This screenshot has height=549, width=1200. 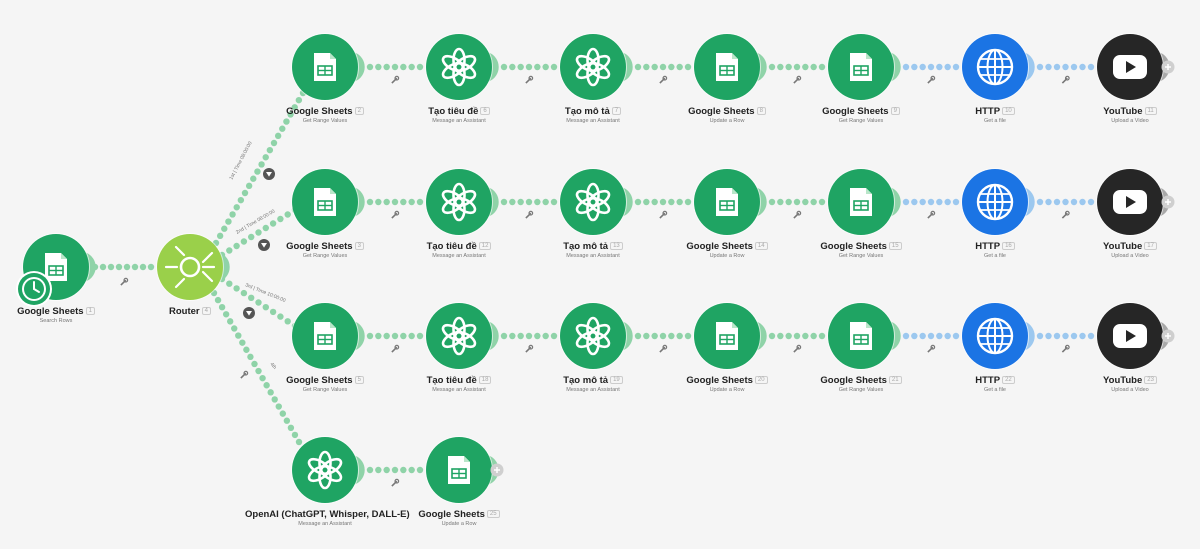 What do you see at coordinates (325, 202) in the screenshot?
I see `sheets-icon` at bounding box center [325, 202].